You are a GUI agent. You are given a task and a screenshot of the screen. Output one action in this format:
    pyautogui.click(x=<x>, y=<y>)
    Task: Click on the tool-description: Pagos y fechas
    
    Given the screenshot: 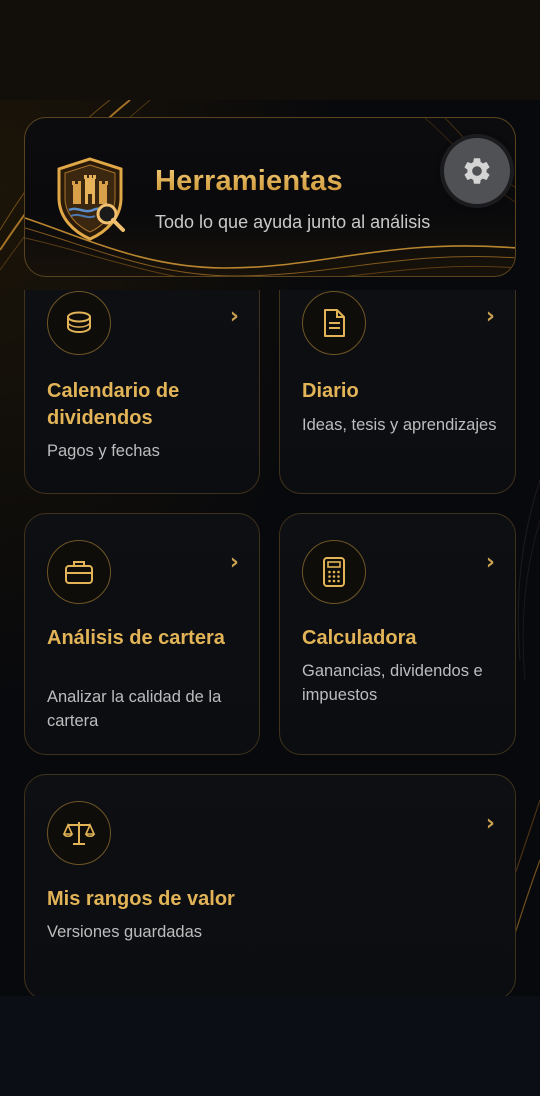 What is the action you would take?
    pyautogui.click(x=103, y=451)
    